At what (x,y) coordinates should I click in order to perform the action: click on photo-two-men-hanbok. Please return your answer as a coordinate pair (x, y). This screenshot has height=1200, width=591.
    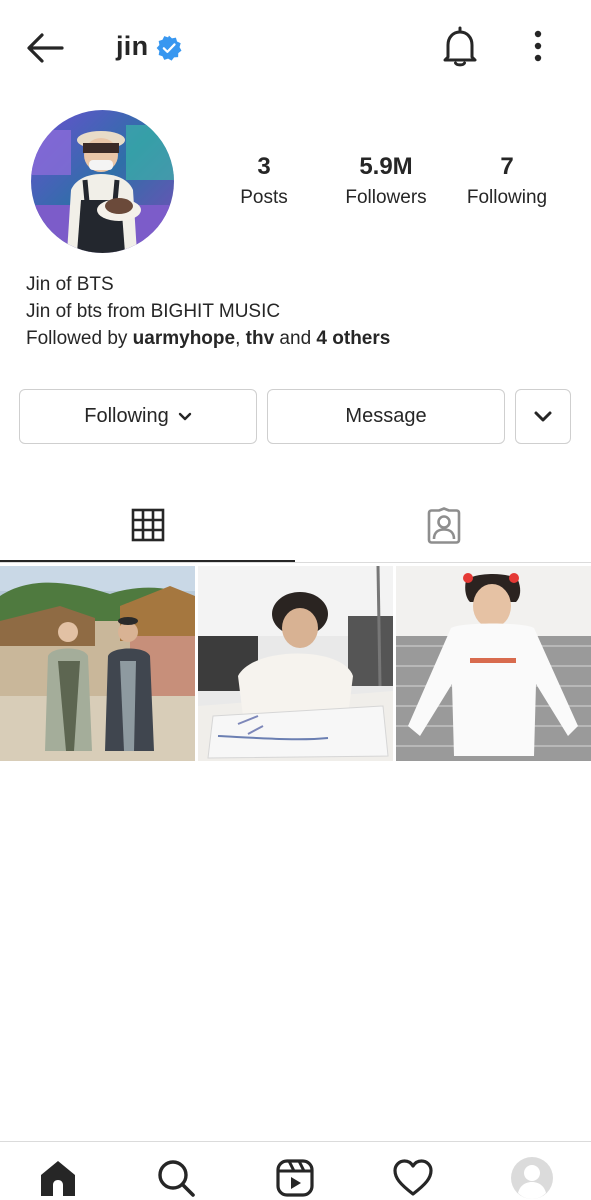
    Looking at the image, I should click on (97, 663).